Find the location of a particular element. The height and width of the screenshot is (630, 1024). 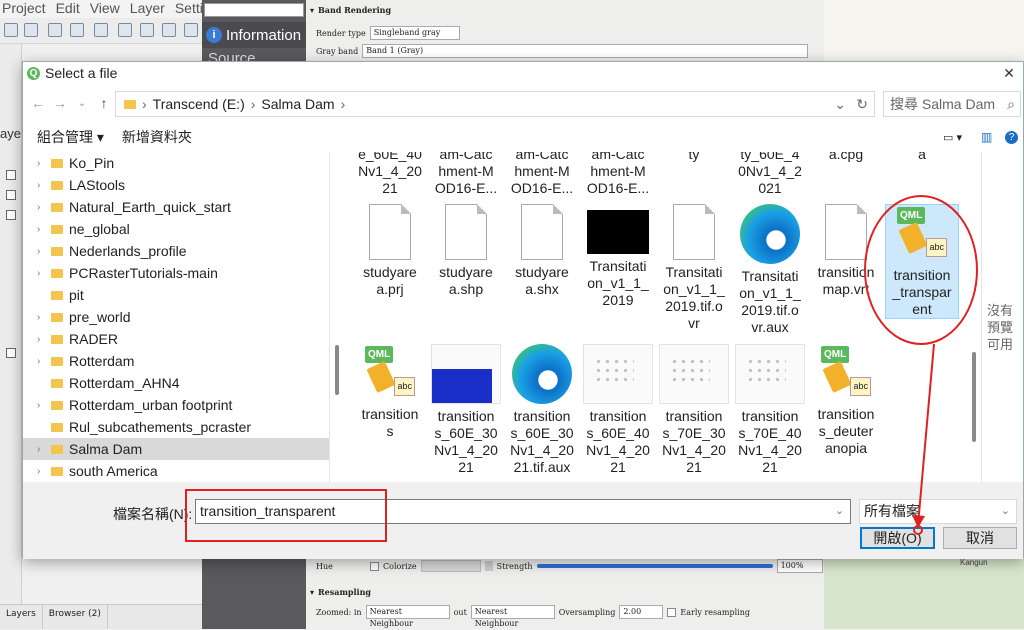

file-item: studyare a.prj is located at coordinates (390, 251).